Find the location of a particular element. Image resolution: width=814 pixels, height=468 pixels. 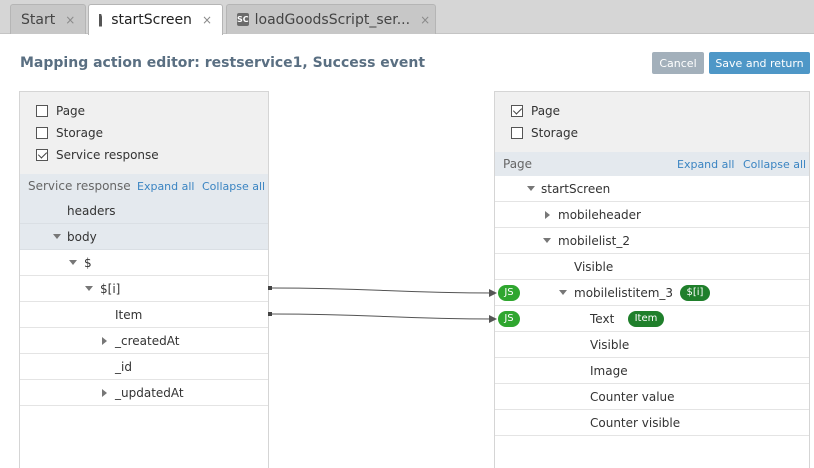

tree-row-mobilelistitem: JS mobilelistitem_3 $[i] is located at coordinates (652, 293).